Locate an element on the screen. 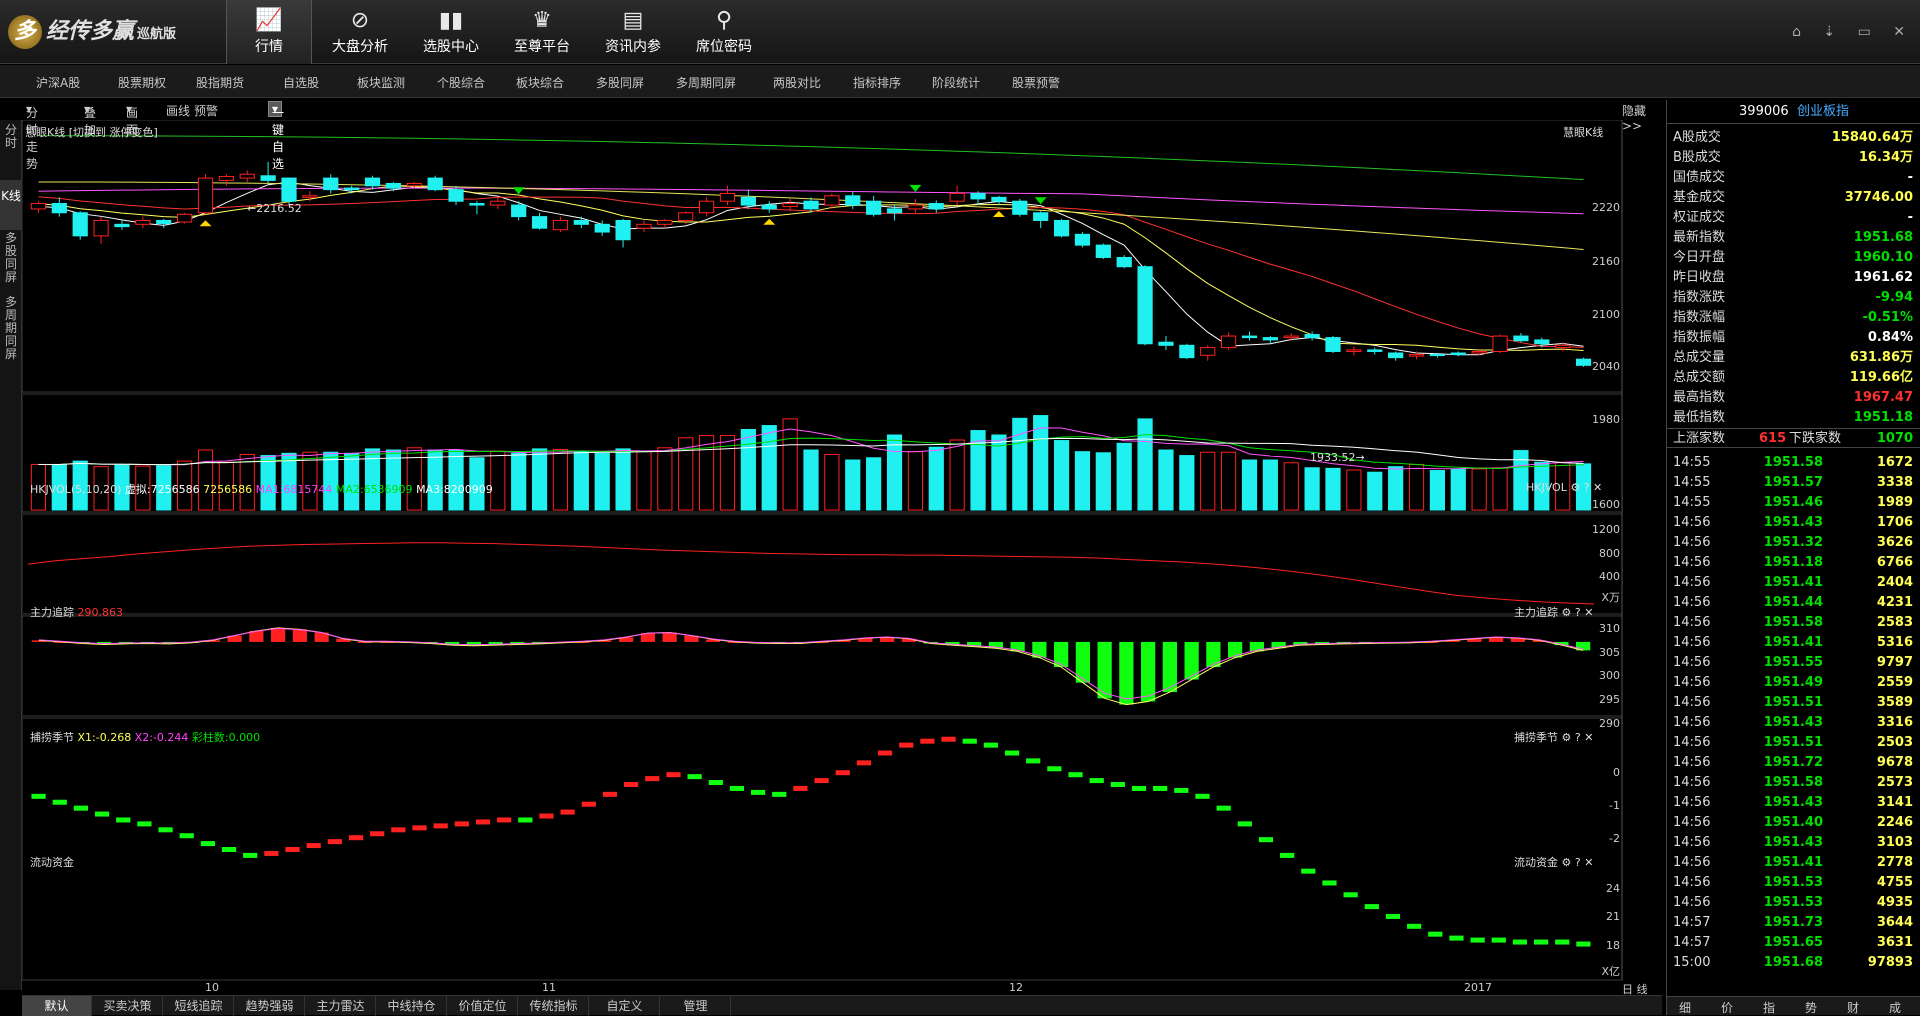 The height and width of the screenshot is (1016, 1920). tick-row: 14:56 1951.72 9678 is located at coordinates (1793, 762).